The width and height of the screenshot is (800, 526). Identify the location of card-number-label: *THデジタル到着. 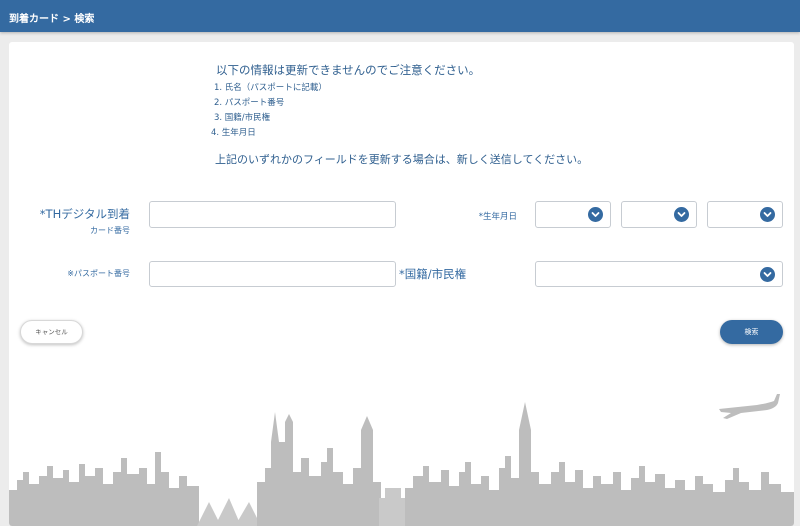
(84, 214).